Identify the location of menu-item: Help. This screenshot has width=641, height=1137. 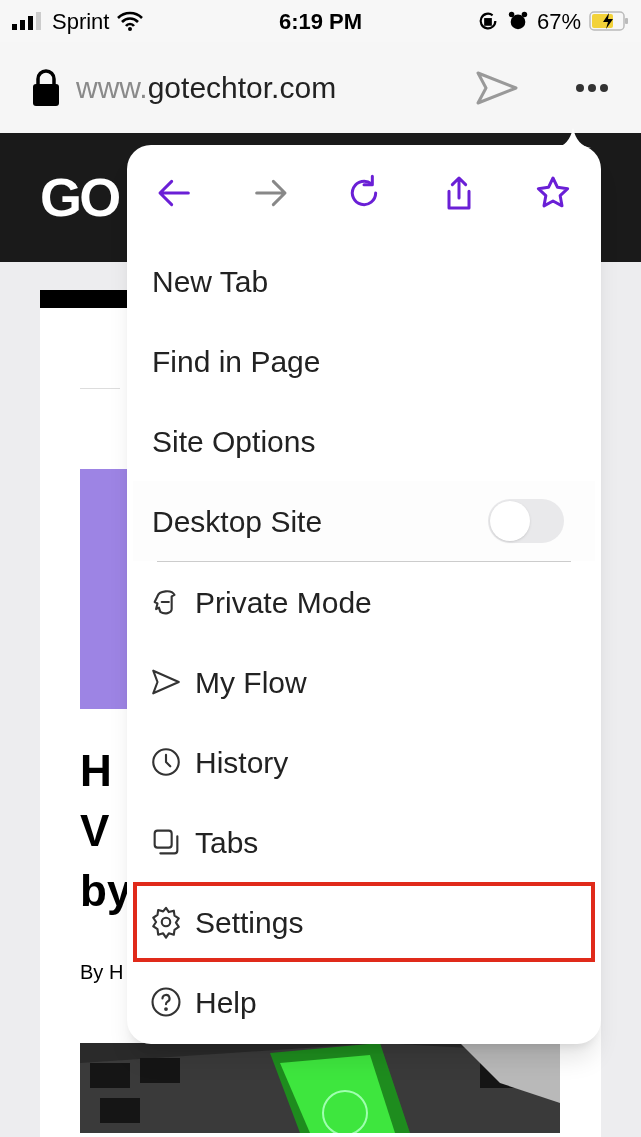
(364, 1002).